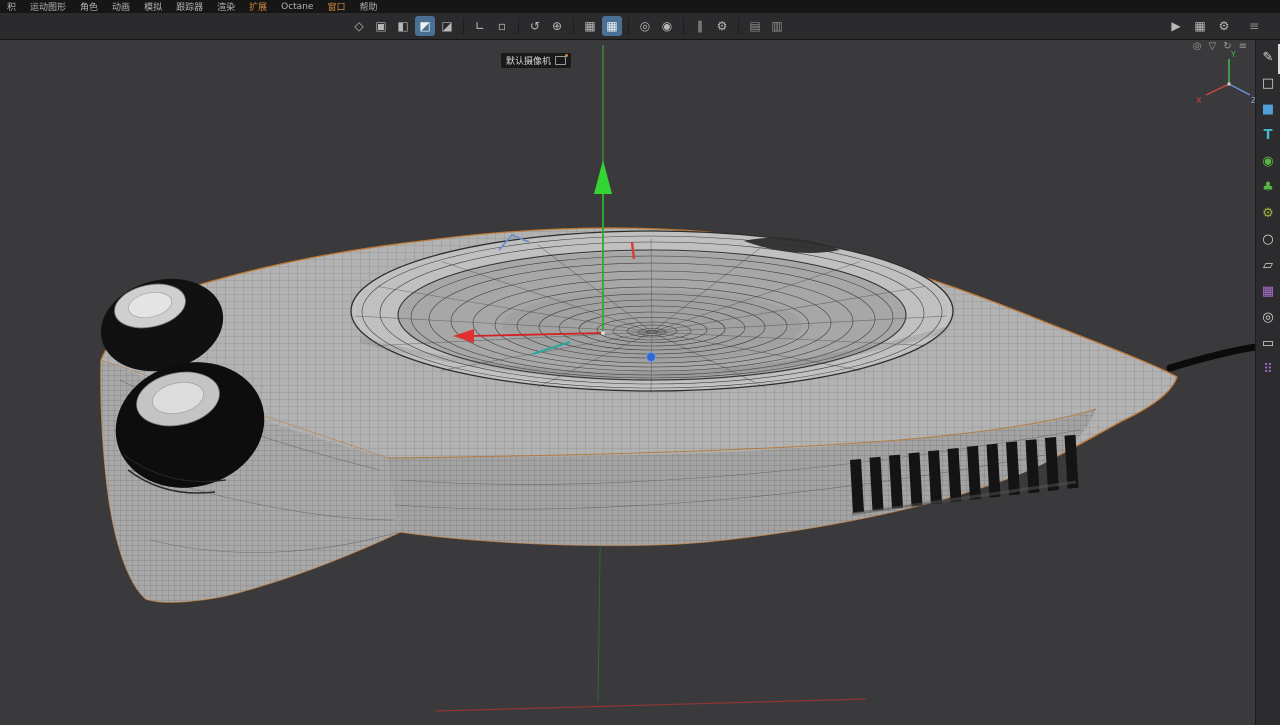  Describe the element at coordinates (640, 6) in the screenshot. I see `menu-bar: 积 运动图形 角色 动画 模拟 跟踪器 渲染 扩展 Octane 窗口 帮助` at that location.